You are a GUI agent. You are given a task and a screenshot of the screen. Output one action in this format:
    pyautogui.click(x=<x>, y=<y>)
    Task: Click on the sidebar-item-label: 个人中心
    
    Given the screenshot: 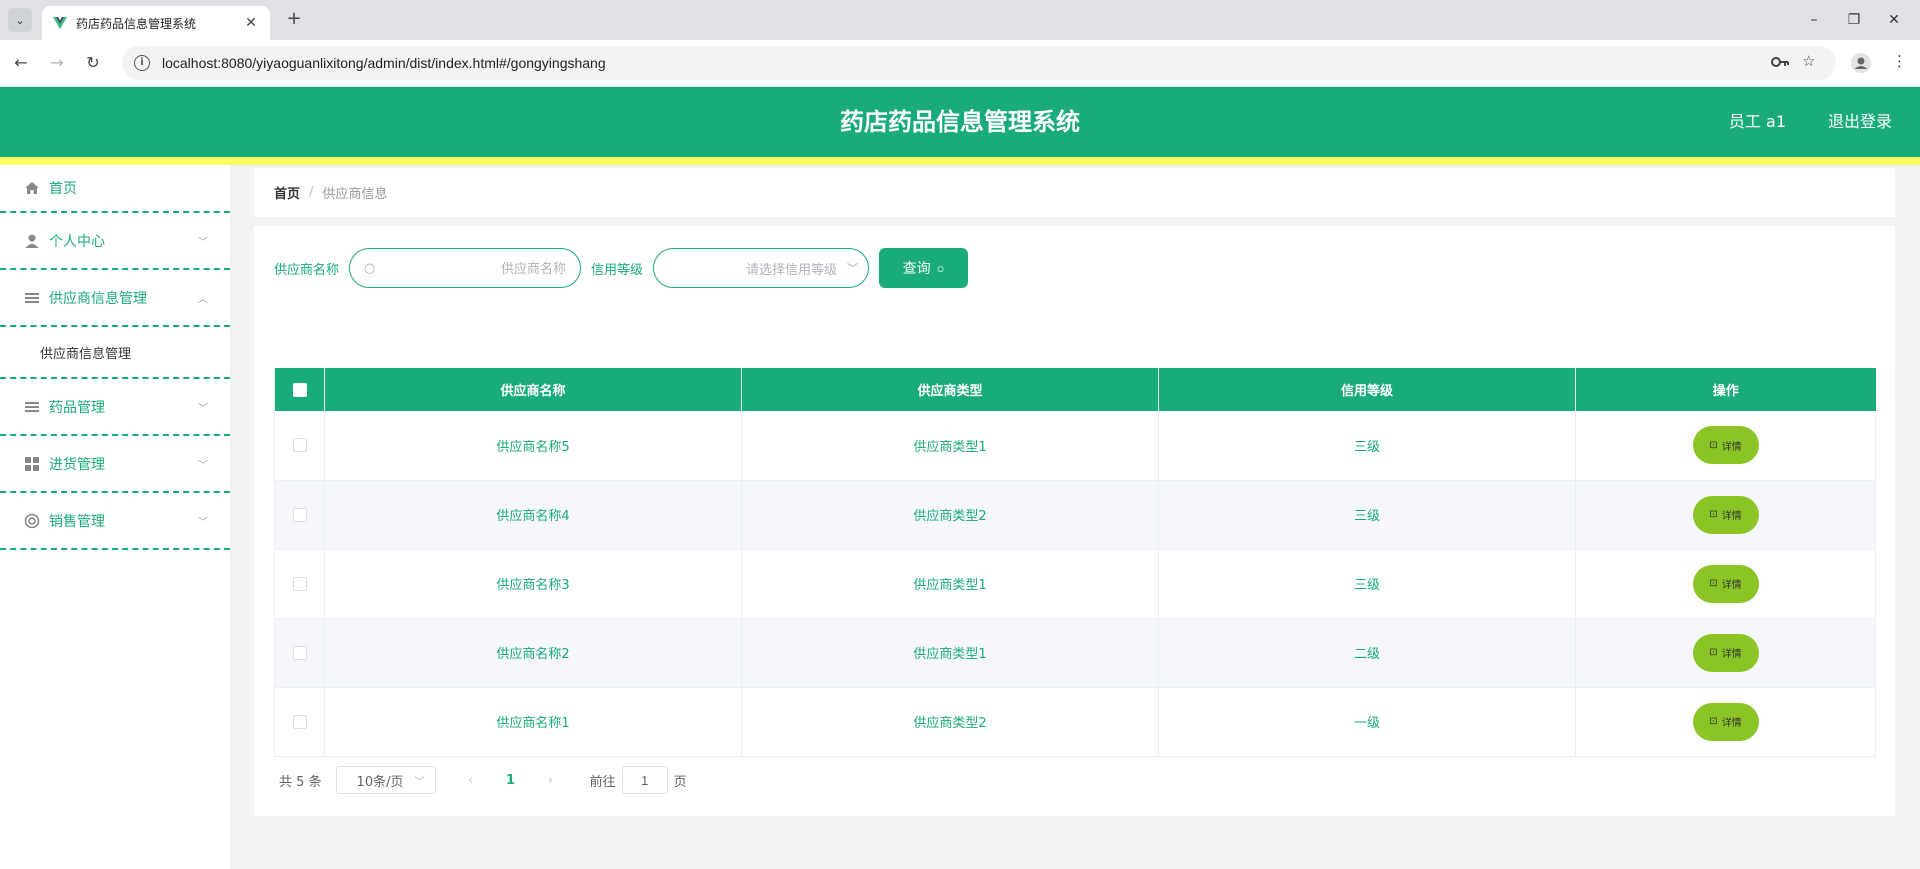 What is the action you would take?
    pyautogui.click(x=77, y=241)
    